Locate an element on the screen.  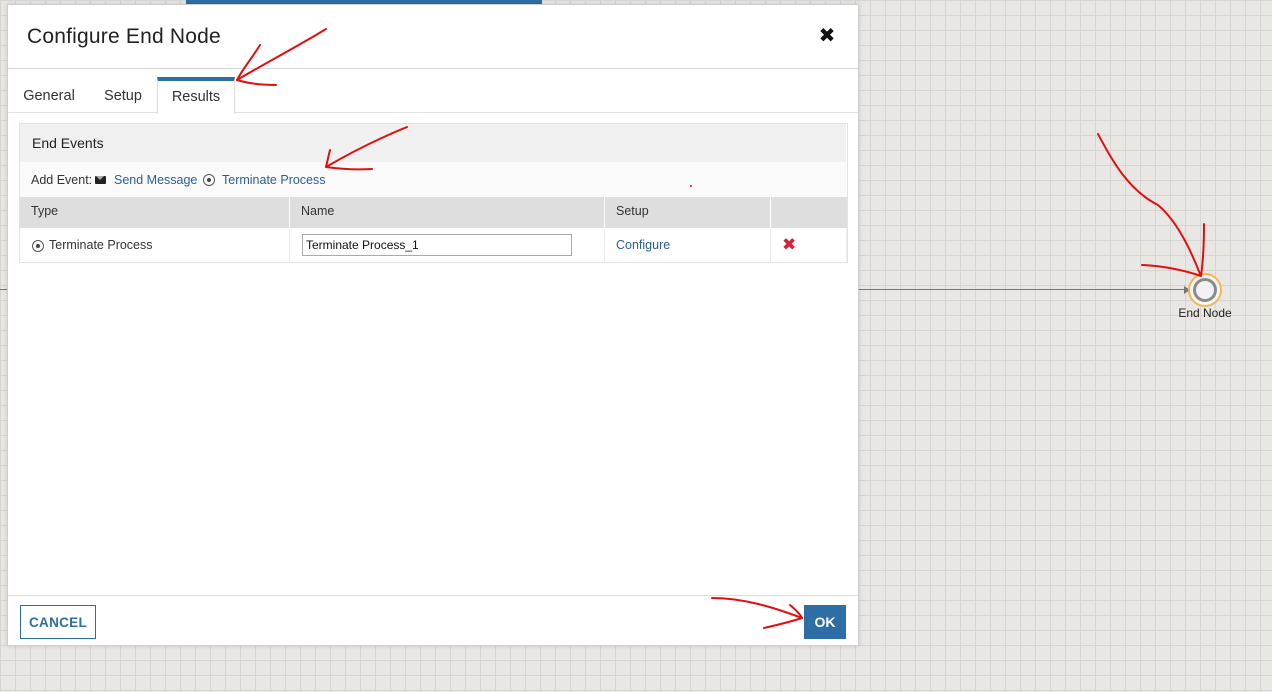
envelope-icon is located at coordinates (100, 180).